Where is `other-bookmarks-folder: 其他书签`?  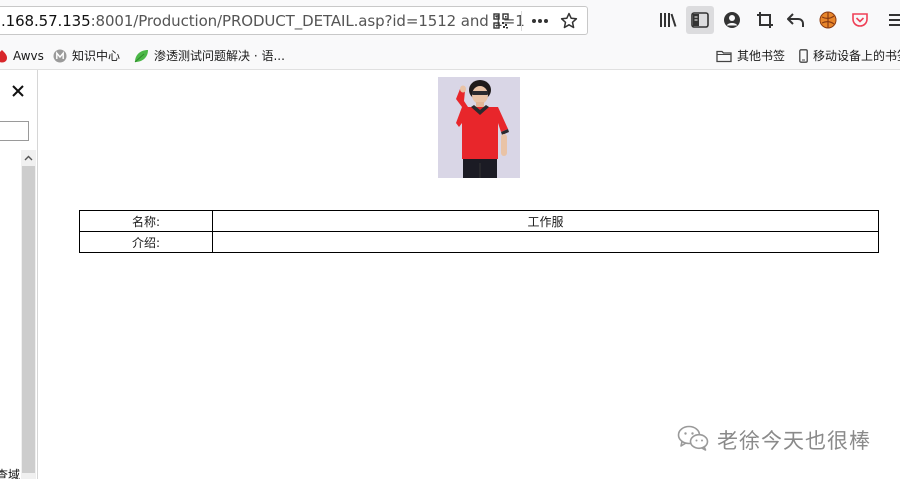 other-bookmarks-folder: 其他书签 is located at coordinates (750, 55).